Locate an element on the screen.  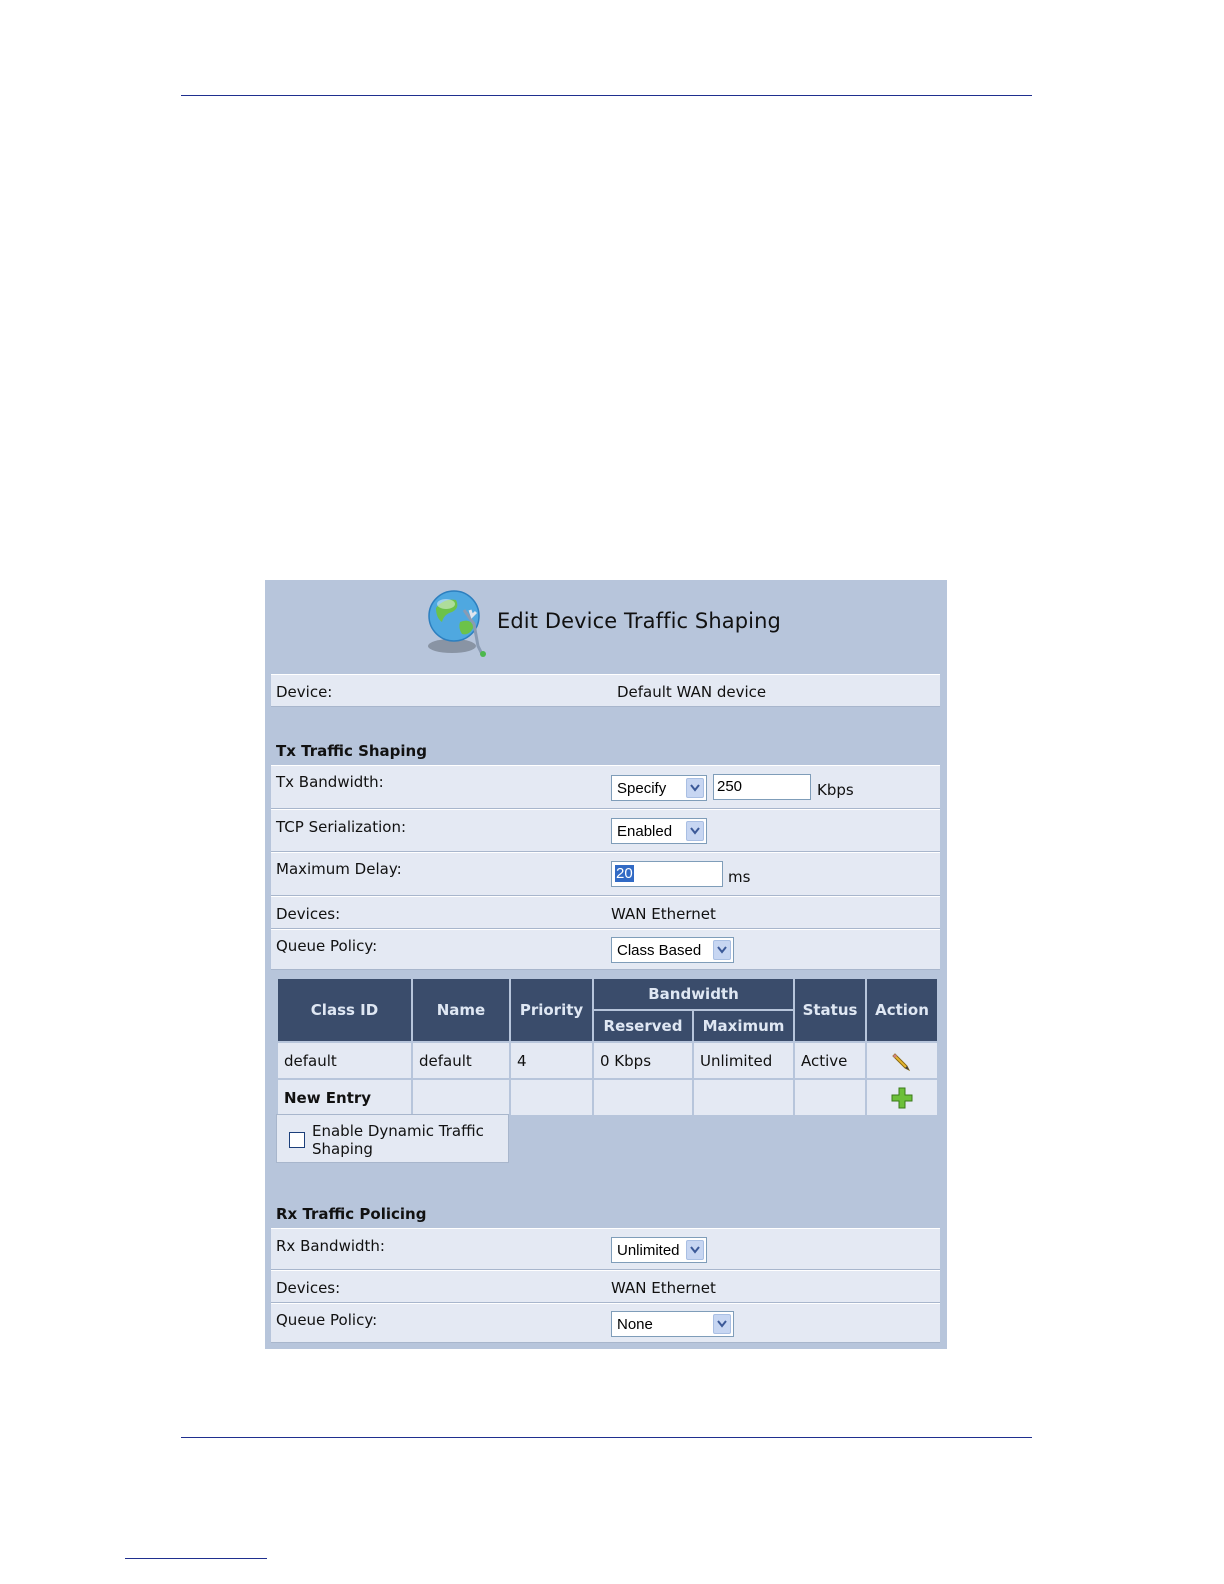
device-row: Device: Default WAN device is located at coordinates (605, 690).